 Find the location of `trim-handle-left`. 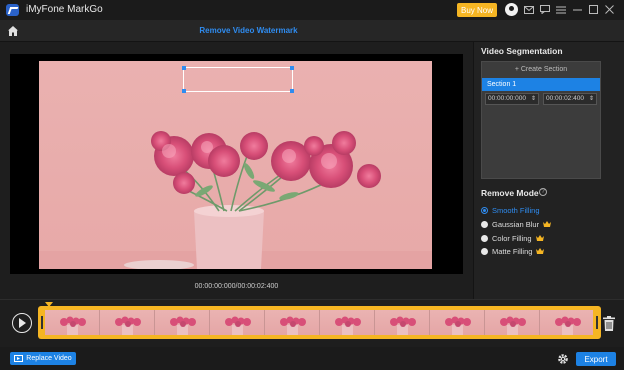

trim-handle-left is located at coordinates (42, 322).